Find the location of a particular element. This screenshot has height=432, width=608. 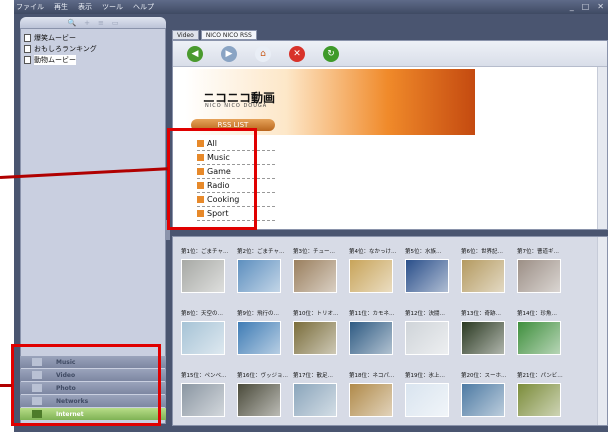

menu: ファイル 再生 表示 ツール ヘルプ is located at coordinates (85, 7).